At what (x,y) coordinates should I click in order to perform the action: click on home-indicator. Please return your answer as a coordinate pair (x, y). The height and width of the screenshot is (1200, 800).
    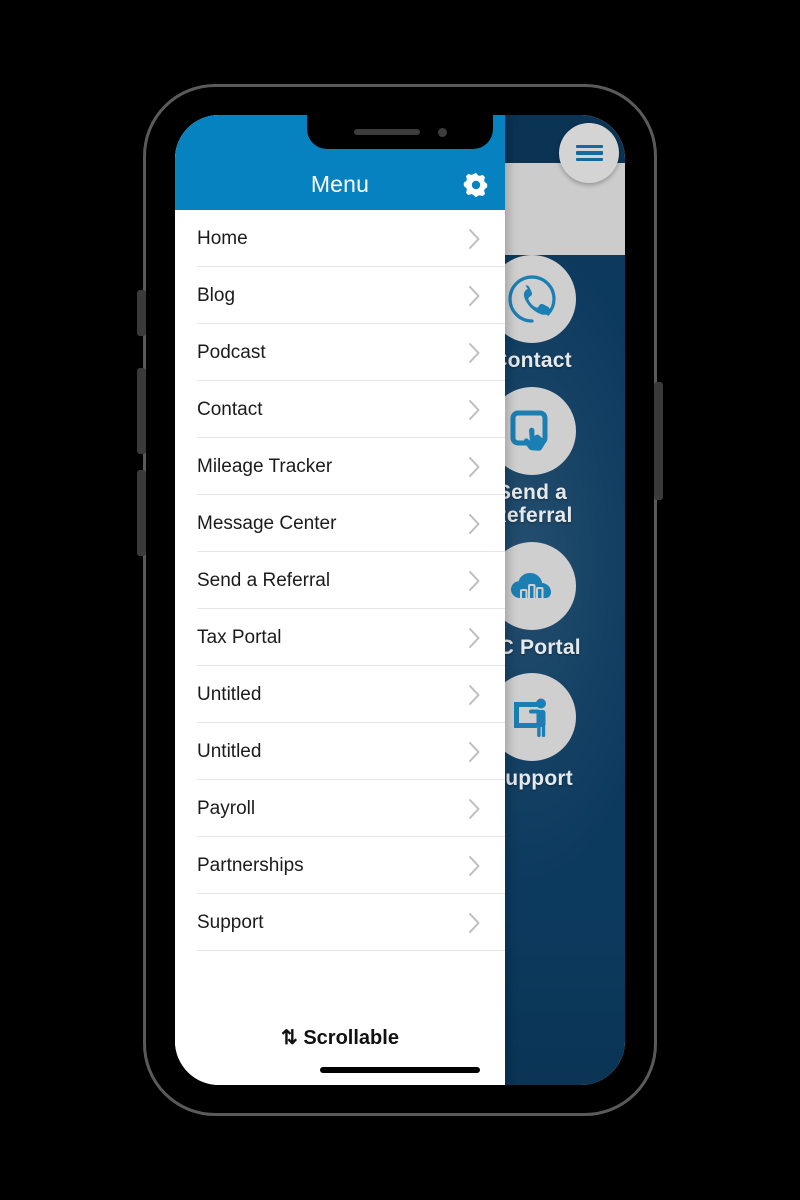
    Looking at the image, I should click on (400, 1070).